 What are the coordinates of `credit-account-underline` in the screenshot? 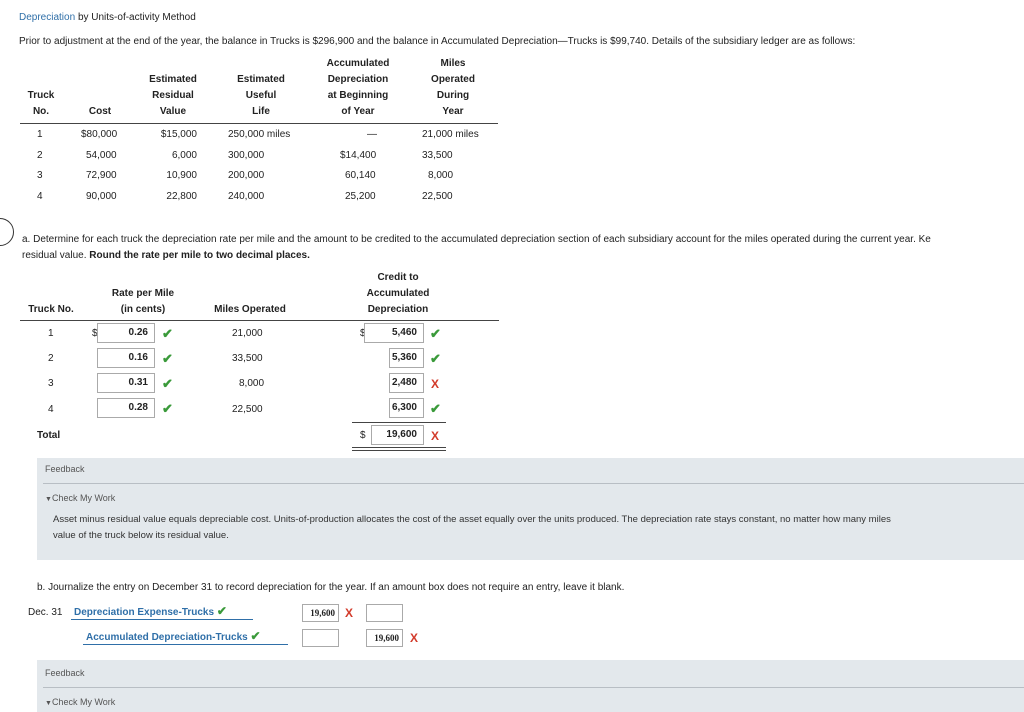 It's located at (185, 644).